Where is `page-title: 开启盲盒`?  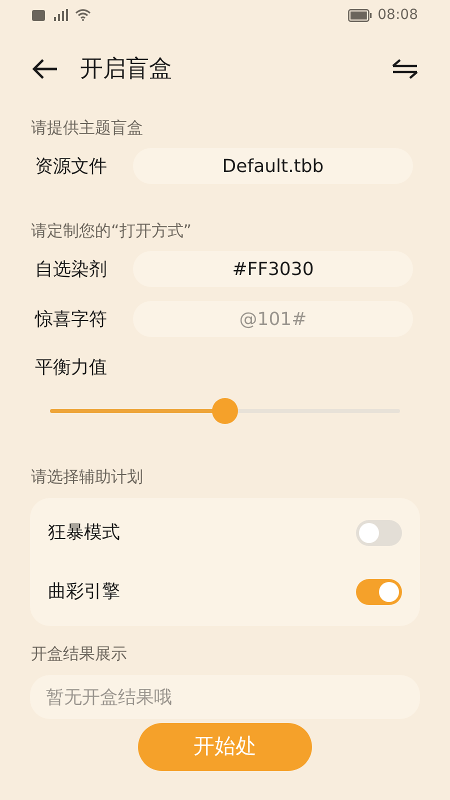
page-title: 开启盲盒 is located at coordinates (126, 69).